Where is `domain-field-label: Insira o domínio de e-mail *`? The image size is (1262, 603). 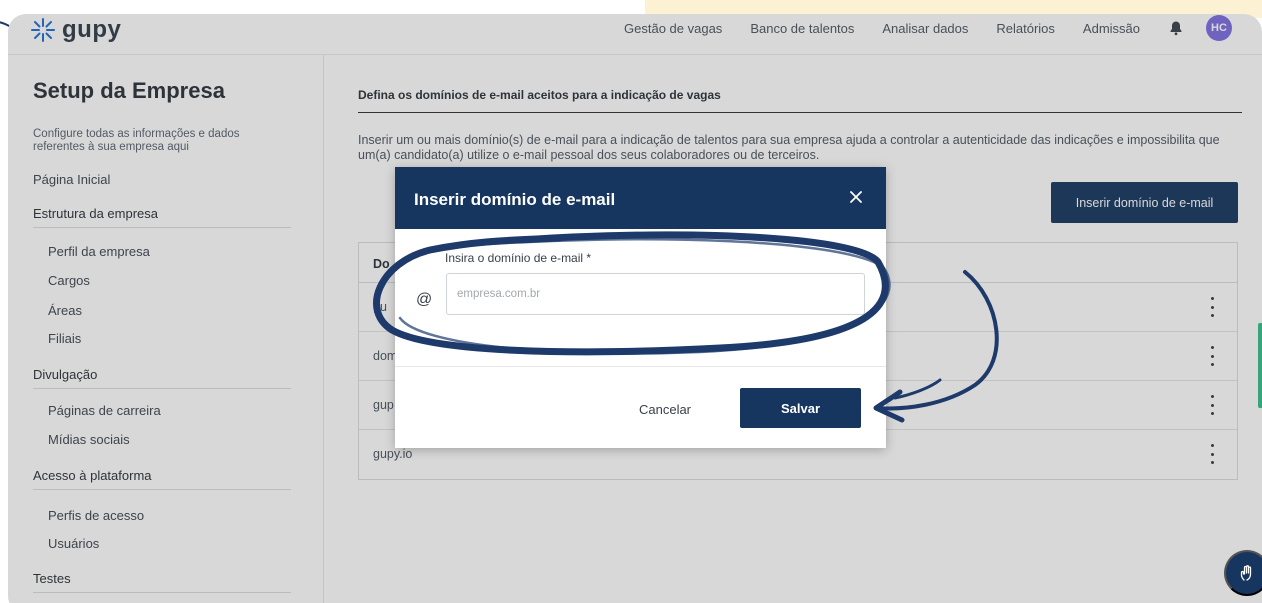 domain-field-label: Insira o domínio de e-mail * is located at coordinates (518, 258).